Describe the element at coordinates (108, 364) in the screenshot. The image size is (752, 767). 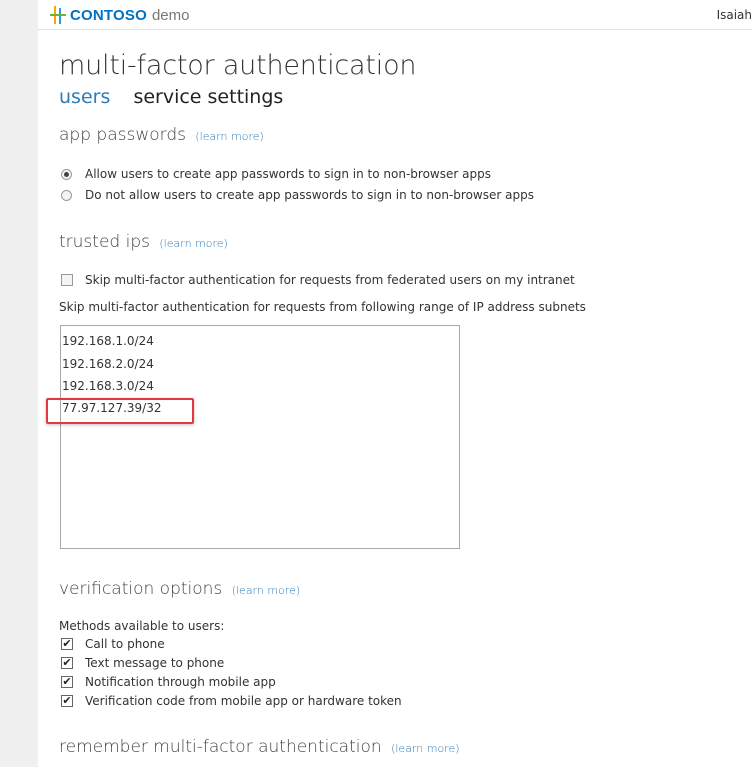
I see `subnet-line: 192.168.2.0/24` at that location.